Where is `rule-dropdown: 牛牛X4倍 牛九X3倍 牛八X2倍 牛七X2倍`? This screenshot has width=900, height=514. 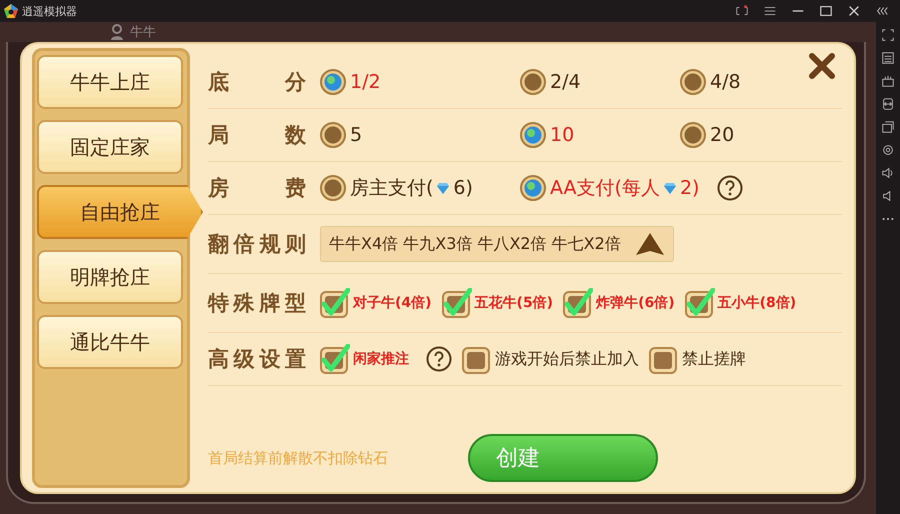
rule-dropdown: 牛牛X4倍 牛九X3倍 牛八X2倍 牛七X2倍 is located at coordinates (497, 244).